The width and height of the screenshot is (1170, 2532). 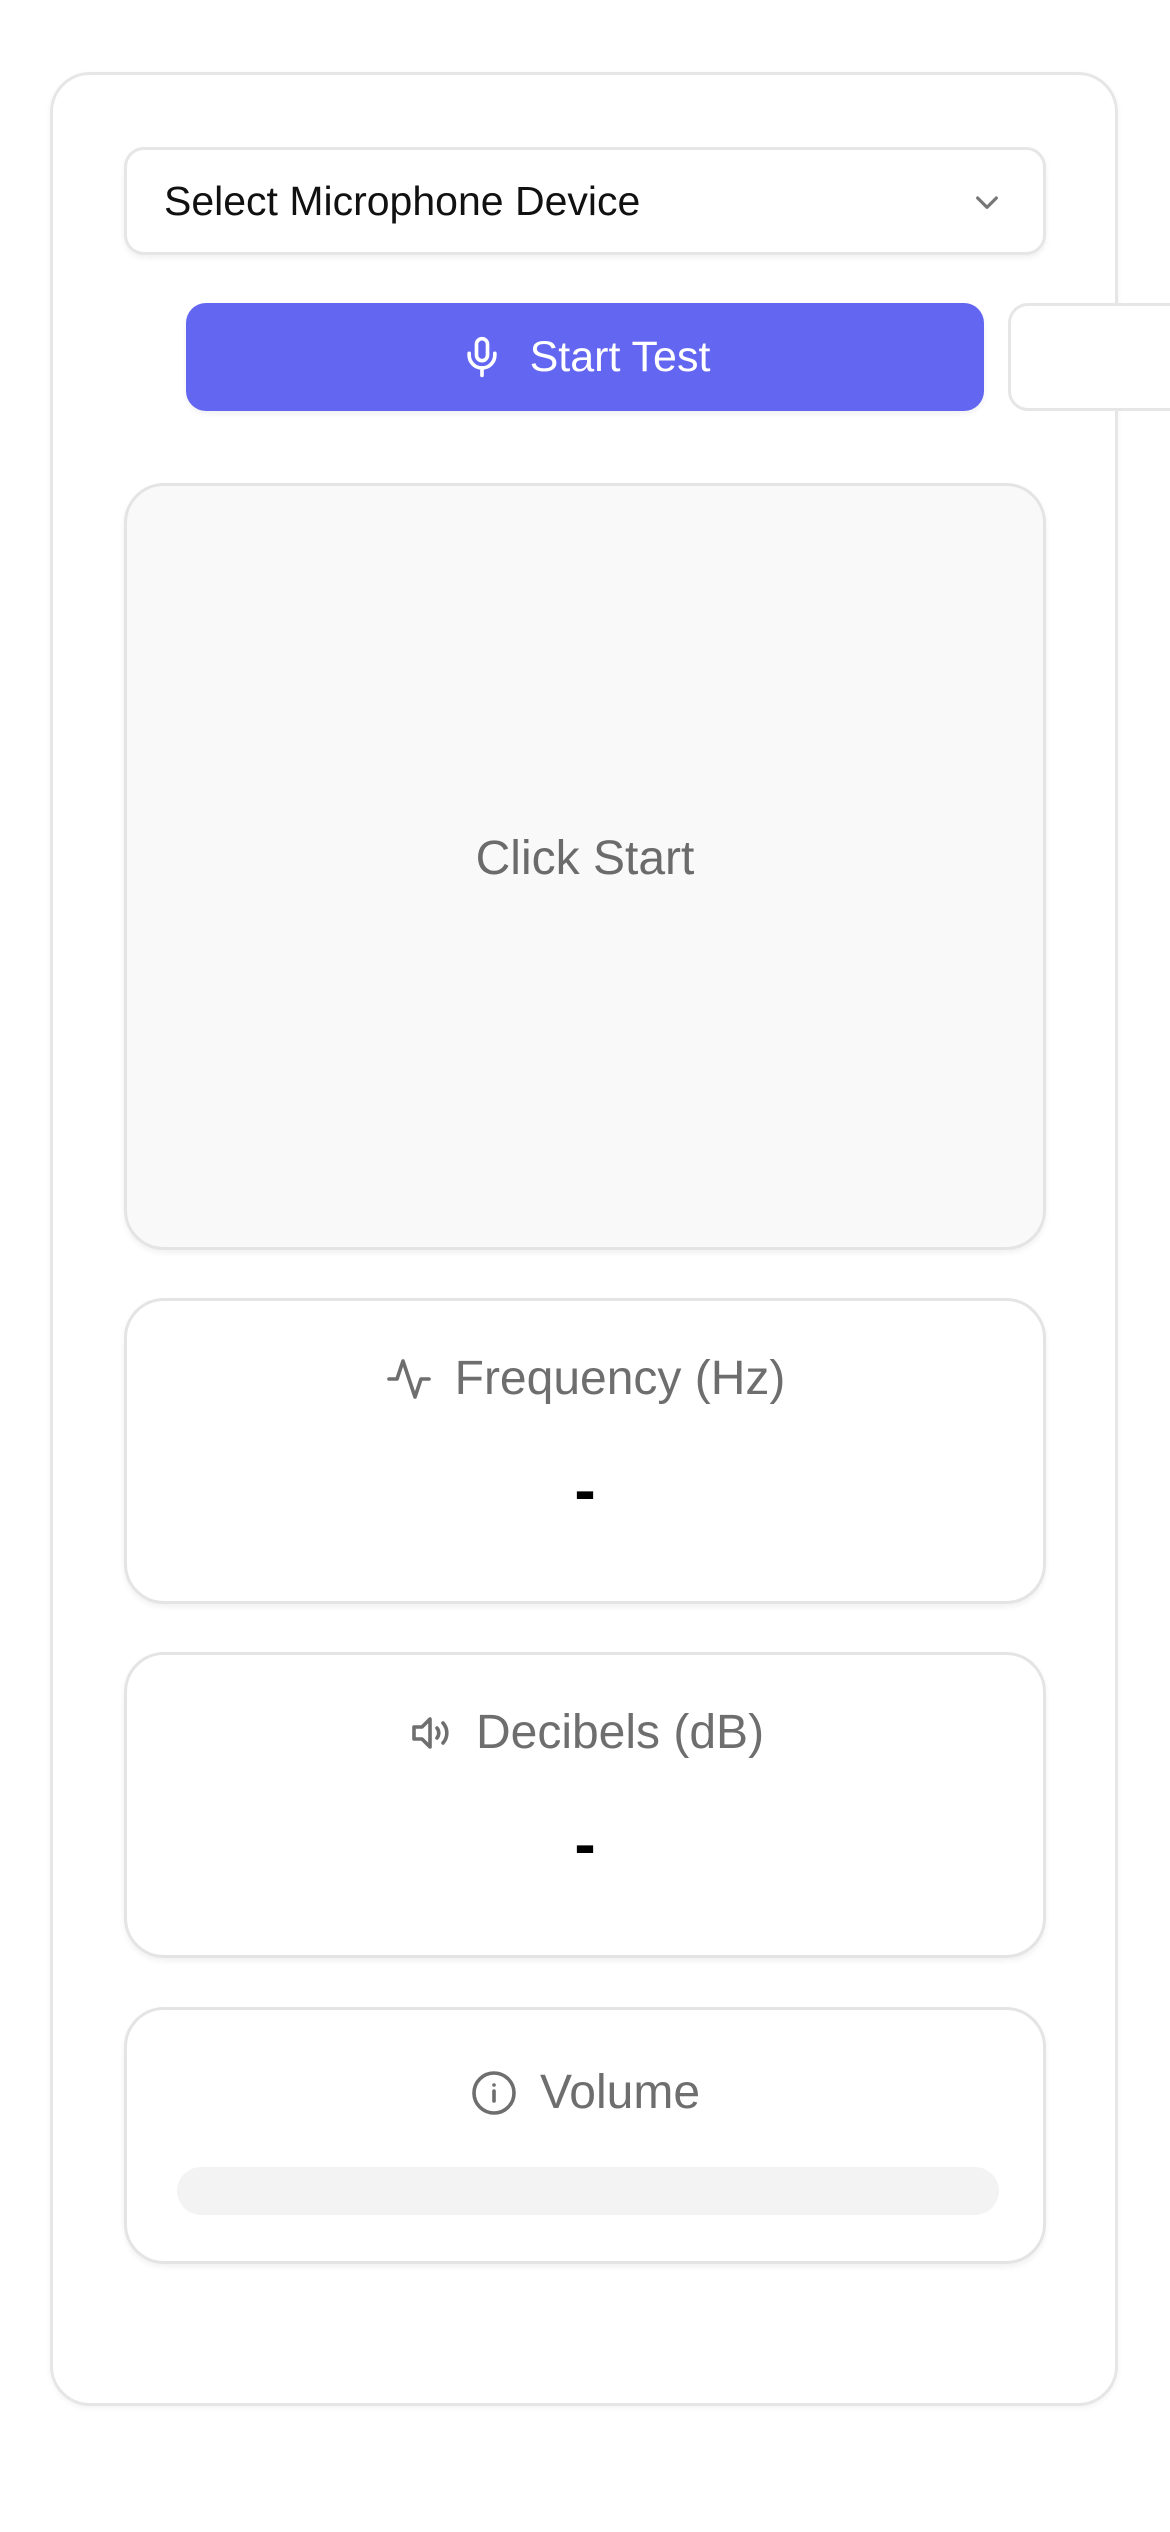 What do you see at coordinates (585, 1451) in the screenshot?
I see `frequency-card: Frequency (Hz) -` at bounding box center [585, 1451].